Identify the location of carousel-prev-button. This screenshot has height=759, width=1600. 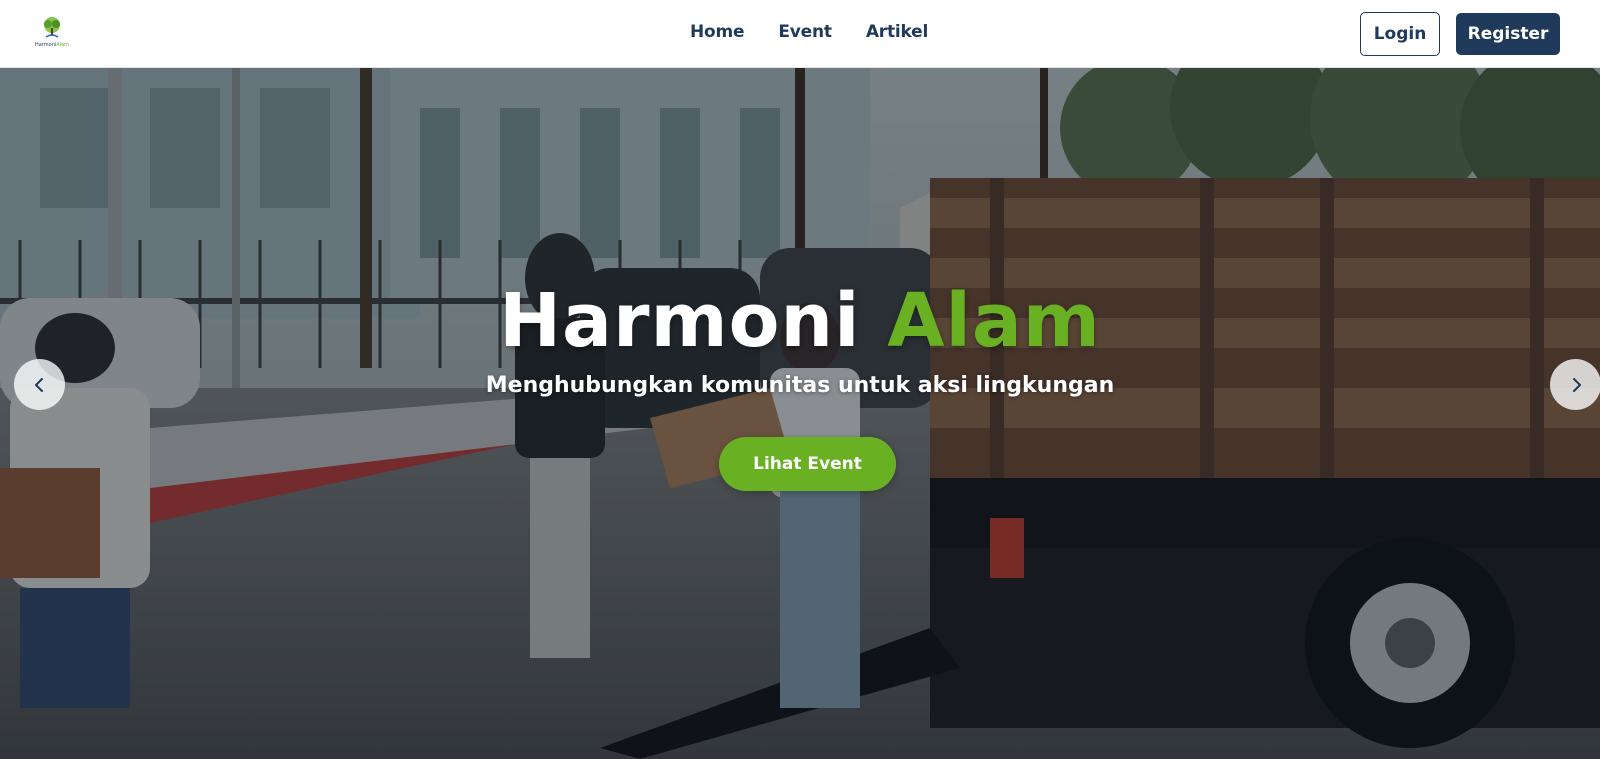
(39, 384).